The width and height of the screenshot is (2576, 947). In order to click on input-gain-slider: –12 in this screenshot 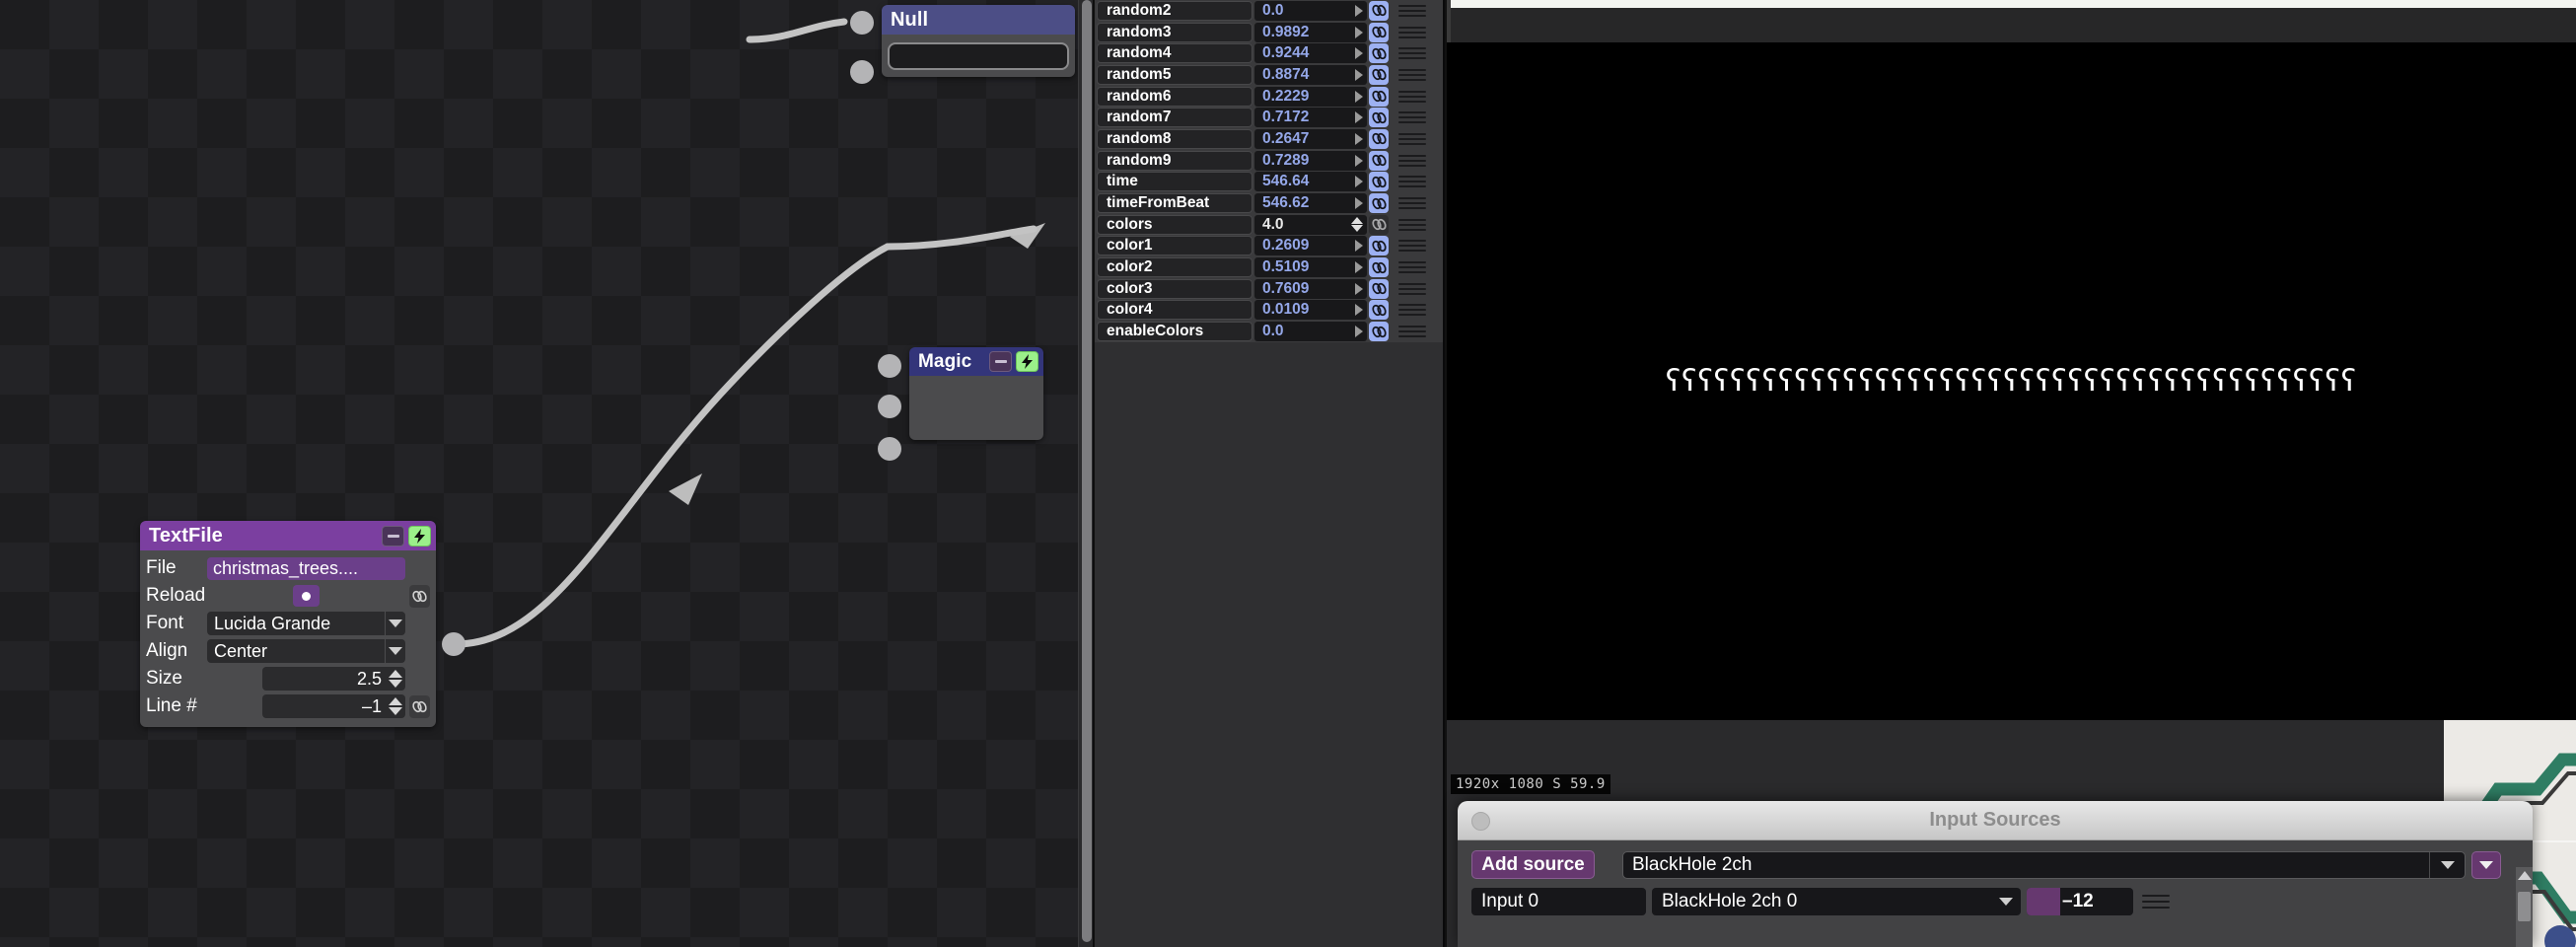, I will do `click(2080, 901)`.